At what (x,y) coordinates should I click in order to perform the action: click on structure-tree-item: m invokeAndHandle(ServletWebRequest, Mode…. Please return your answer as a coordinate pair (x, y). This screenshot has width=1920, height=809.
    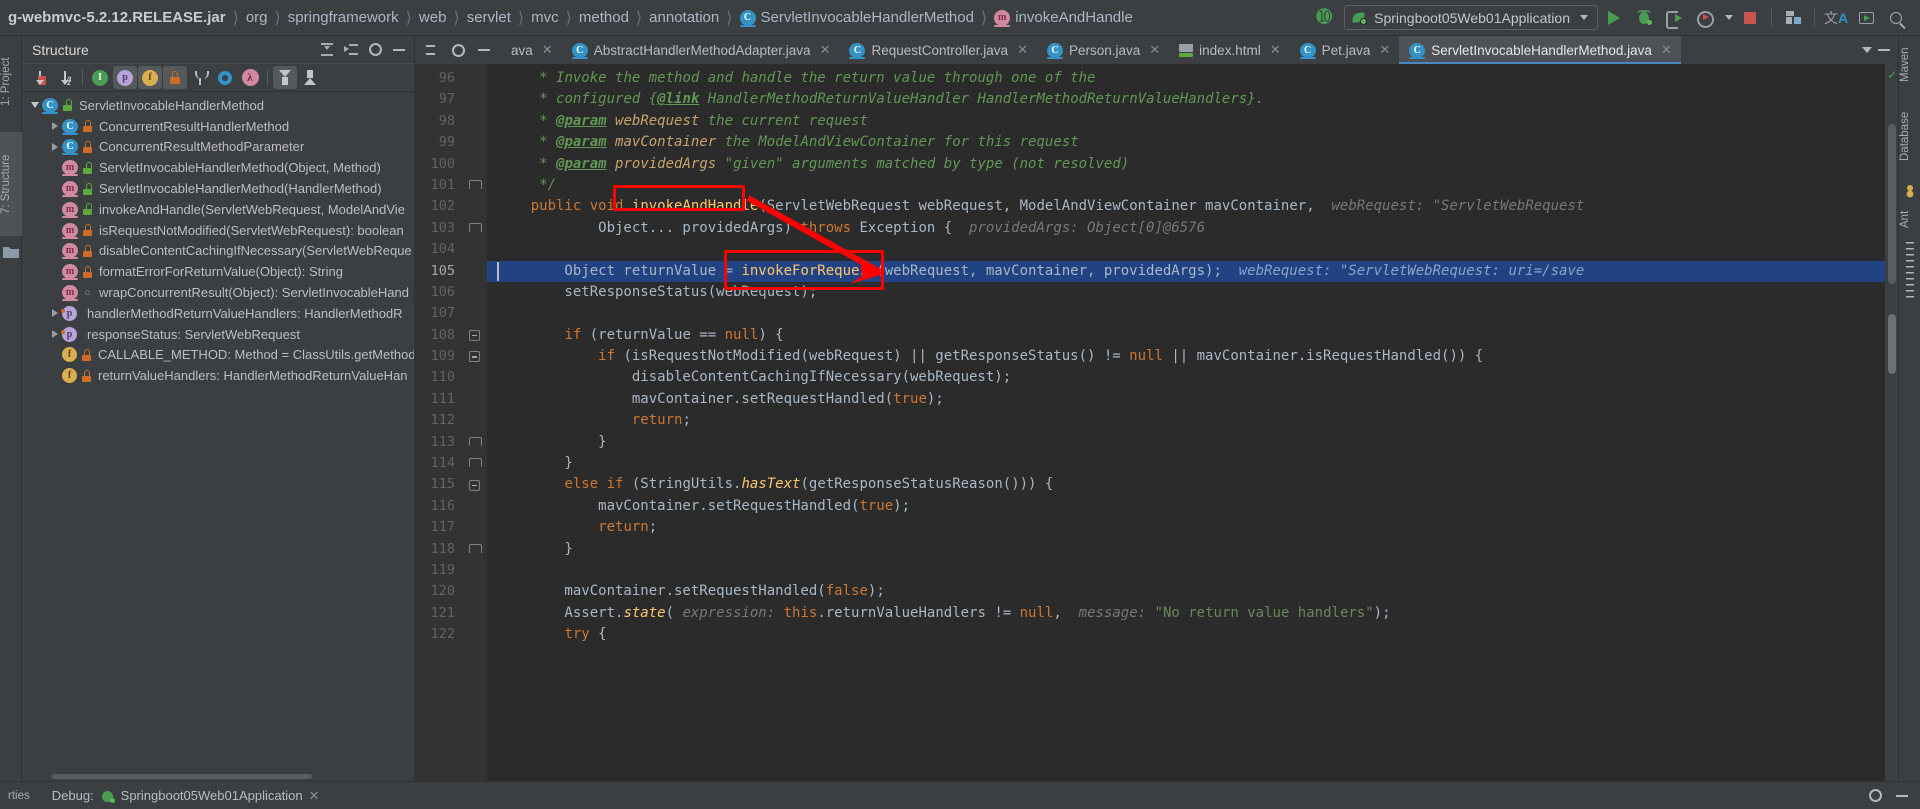
    Looking at the image, I should click on (218, 209).